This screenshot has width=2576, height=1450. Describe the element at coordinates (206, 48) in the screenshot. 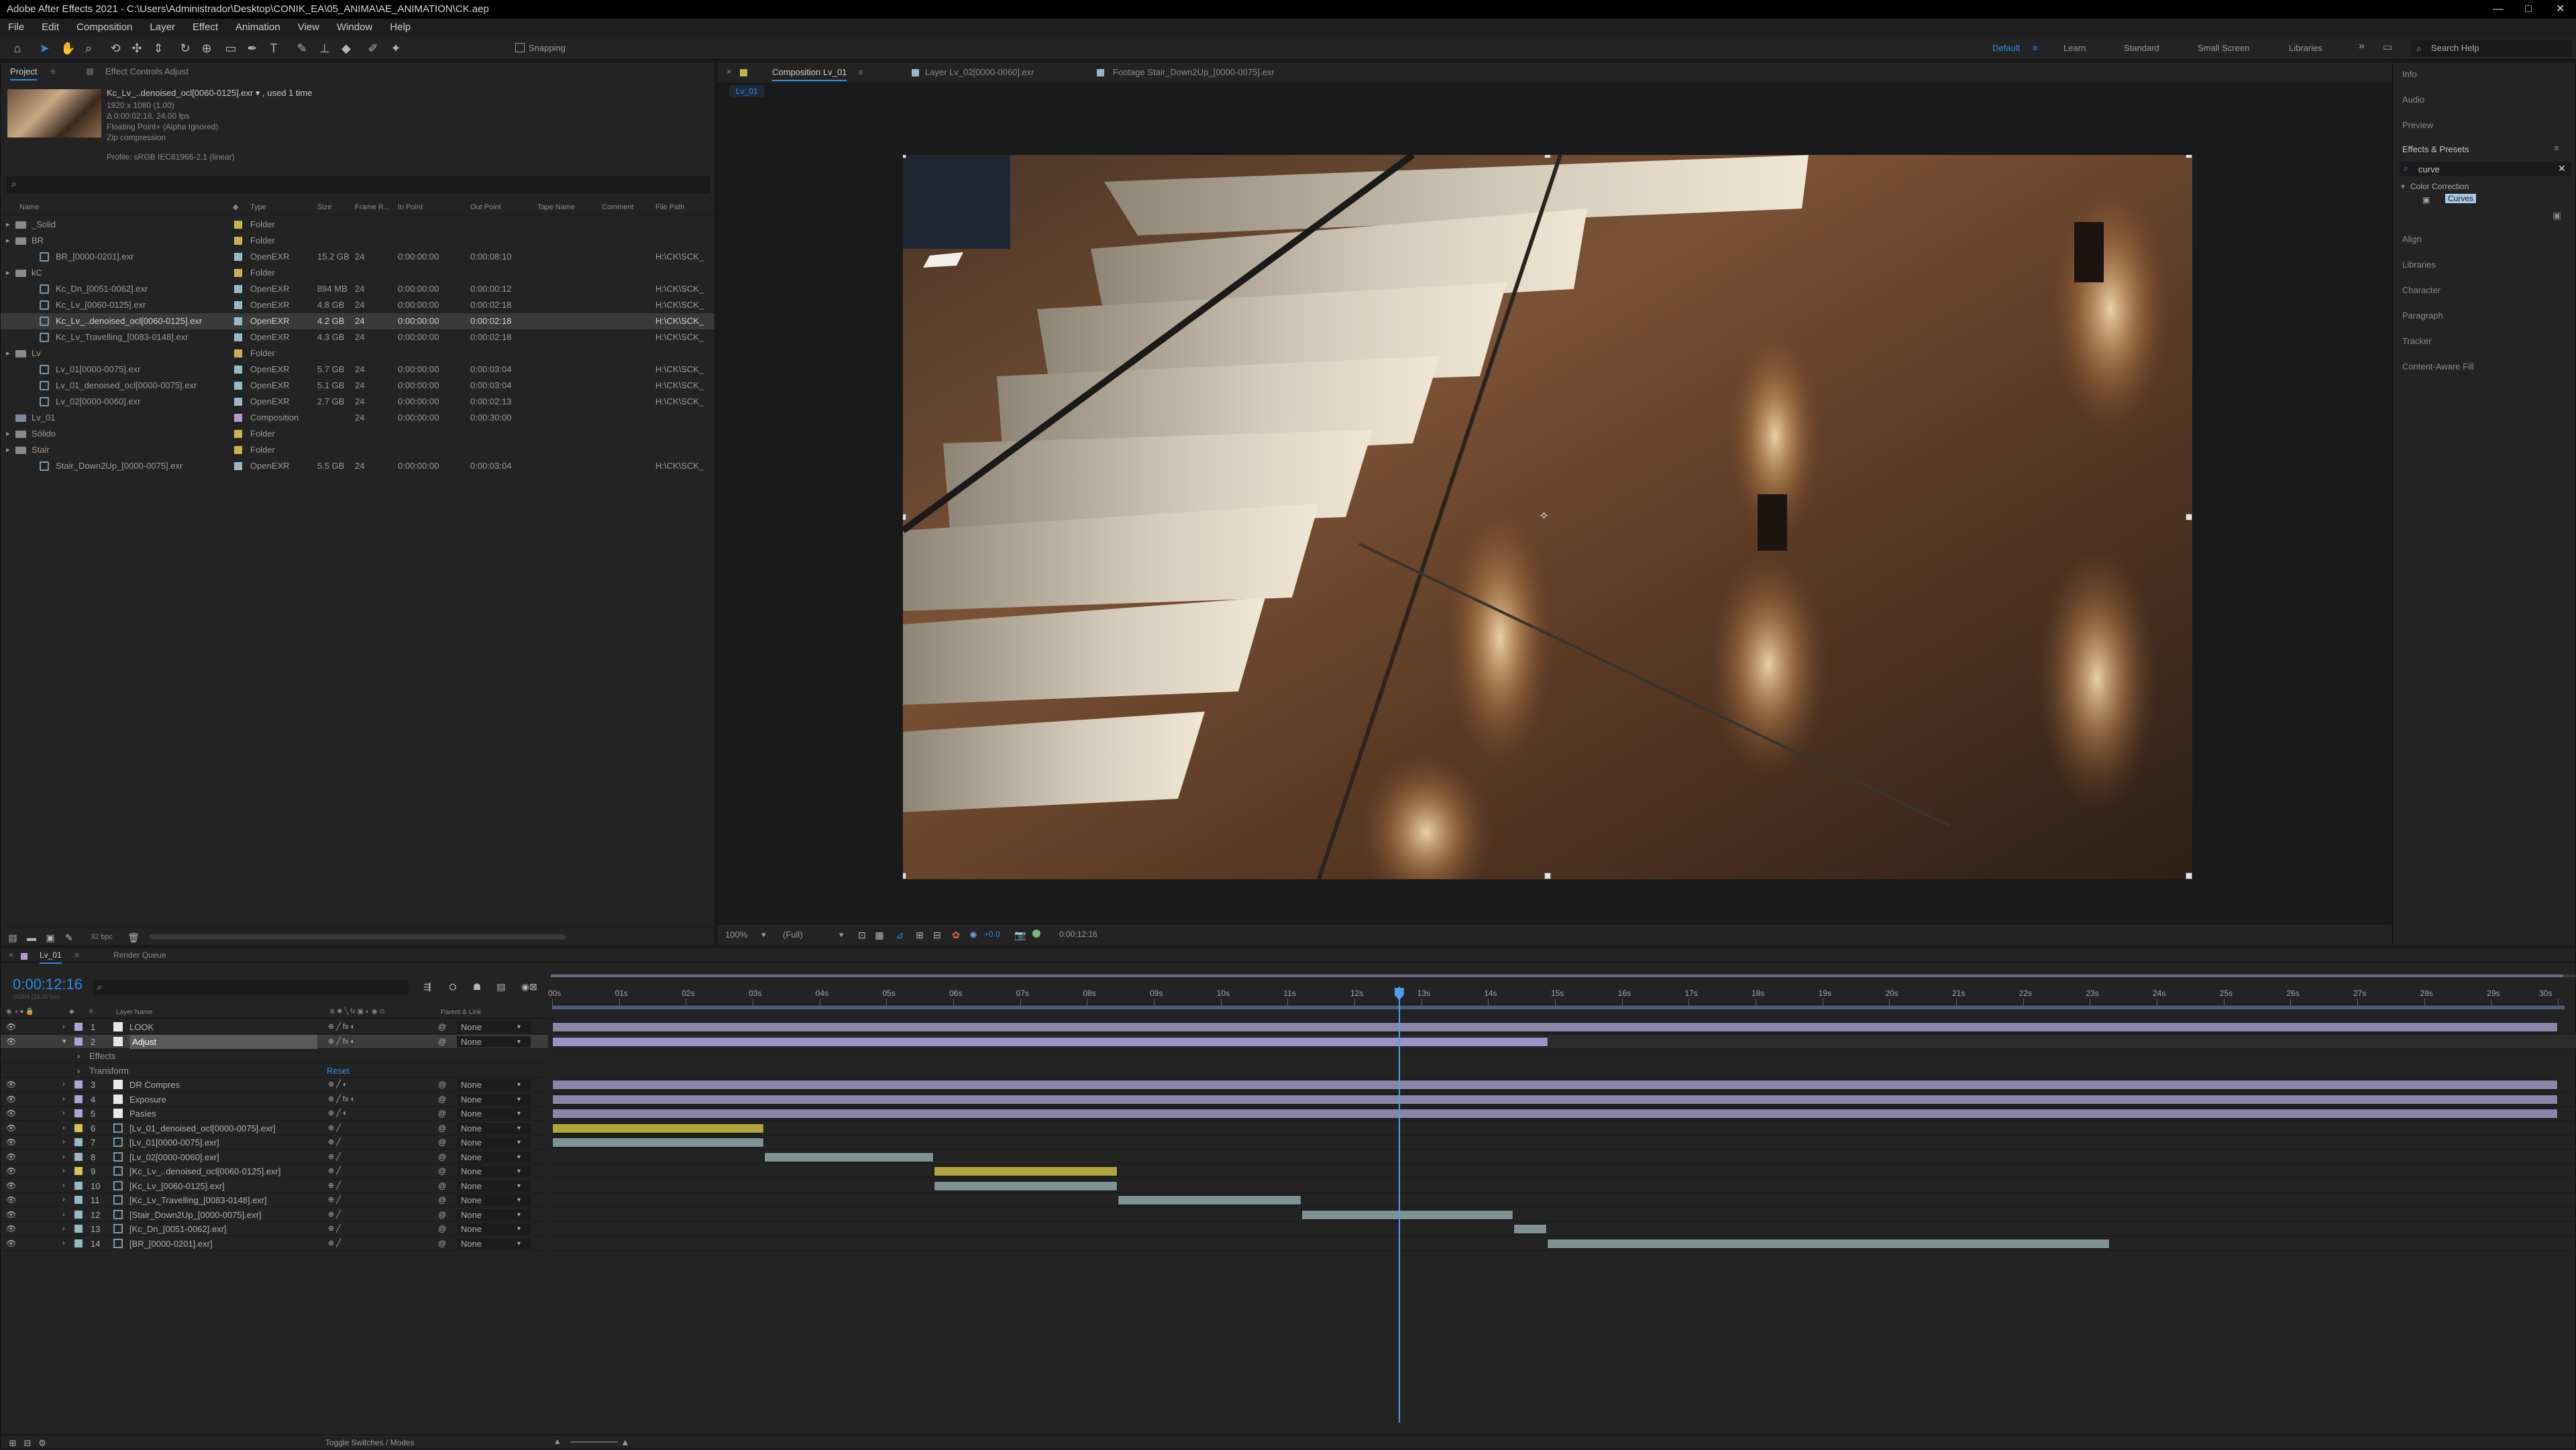

I see `pan-behind-tool-icon: ⊕` at that location.